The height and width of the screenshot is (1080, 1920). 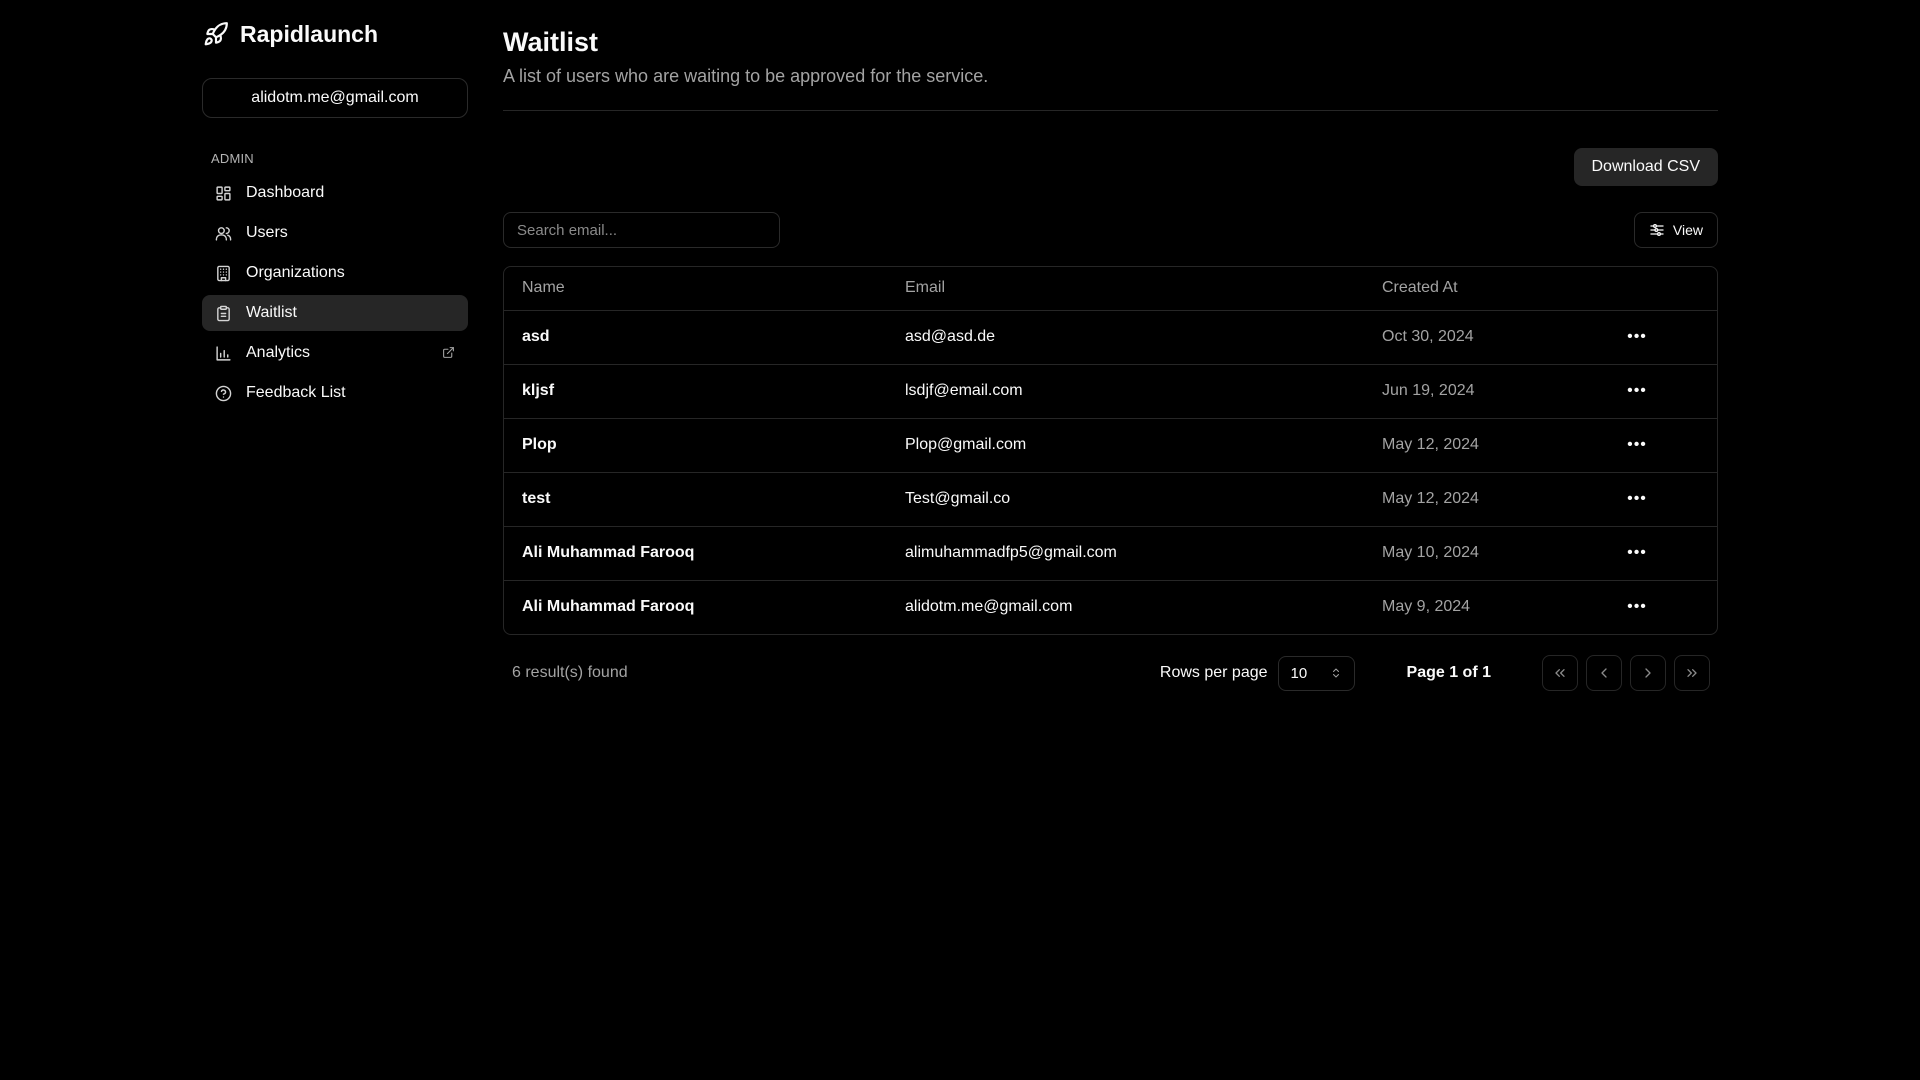 What do you see at coordinates (295, 272) in the screenshot?
I see `sidebar-item-label: Organizations` at bounding box center [295, 272].